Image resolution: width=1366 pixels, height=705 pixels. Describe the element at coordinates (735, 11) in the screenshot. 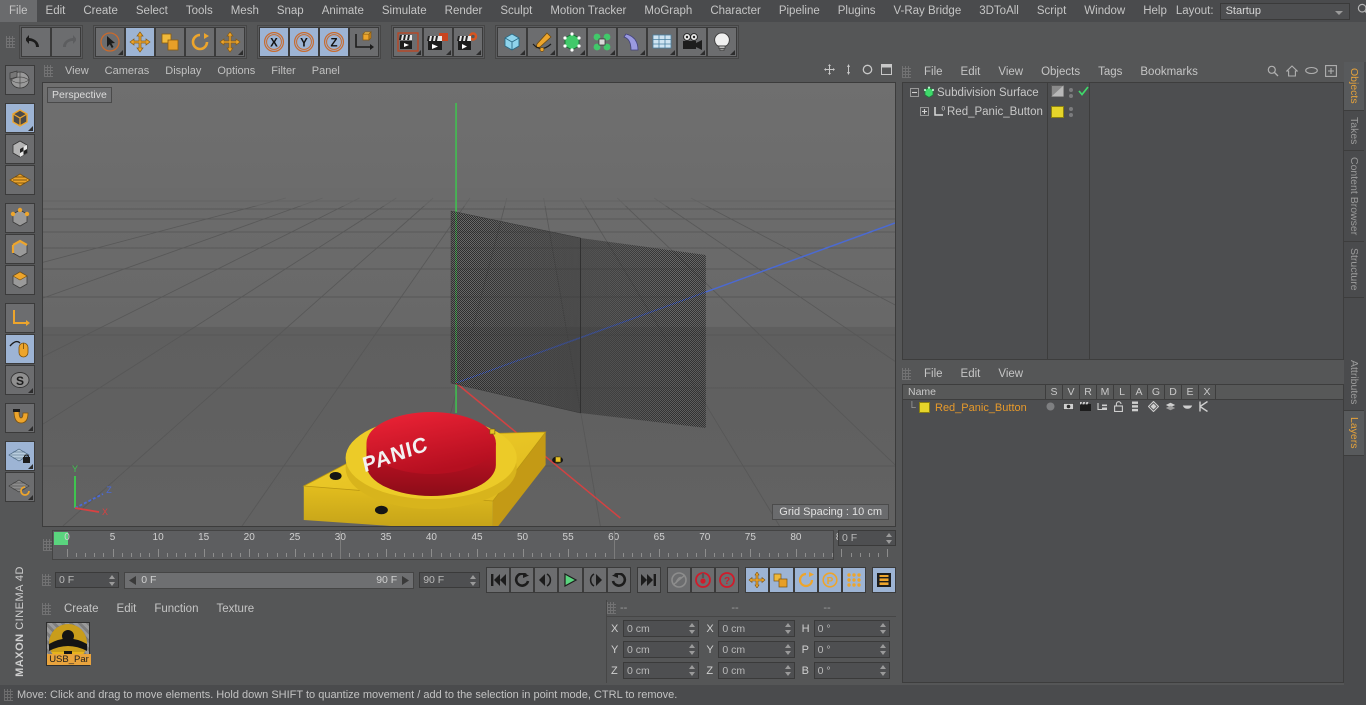

I see `menu-item-character: Character` at that location.